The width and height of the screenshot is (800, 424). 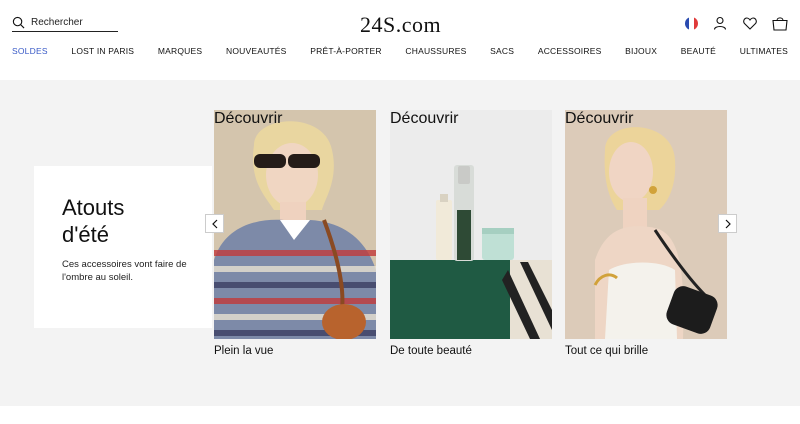 I want to click on product-card-3: Tout ce qui brille, so click(x=646, y=233).